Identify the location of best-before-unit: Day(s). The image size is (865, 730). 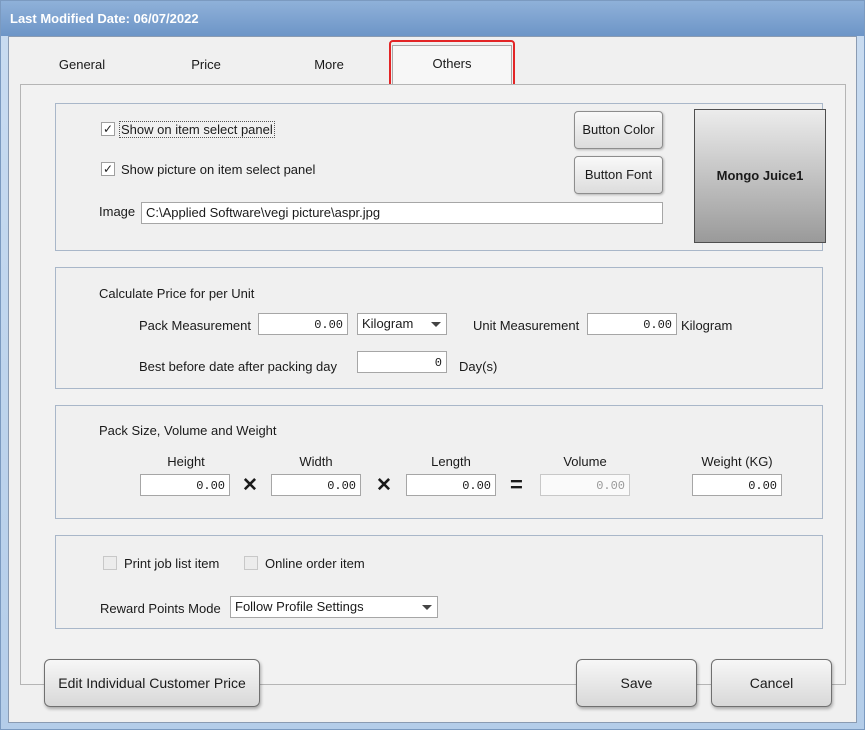
(478, 366).